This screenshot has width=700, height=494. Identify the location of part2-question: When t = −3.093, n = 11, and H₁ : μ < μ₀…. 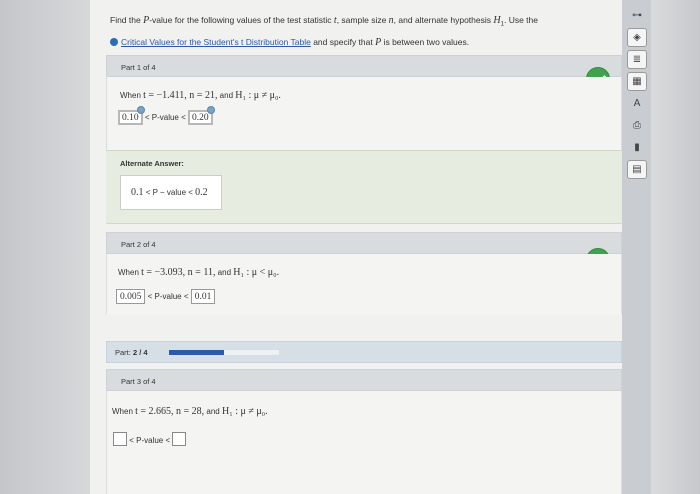
(198, 272).